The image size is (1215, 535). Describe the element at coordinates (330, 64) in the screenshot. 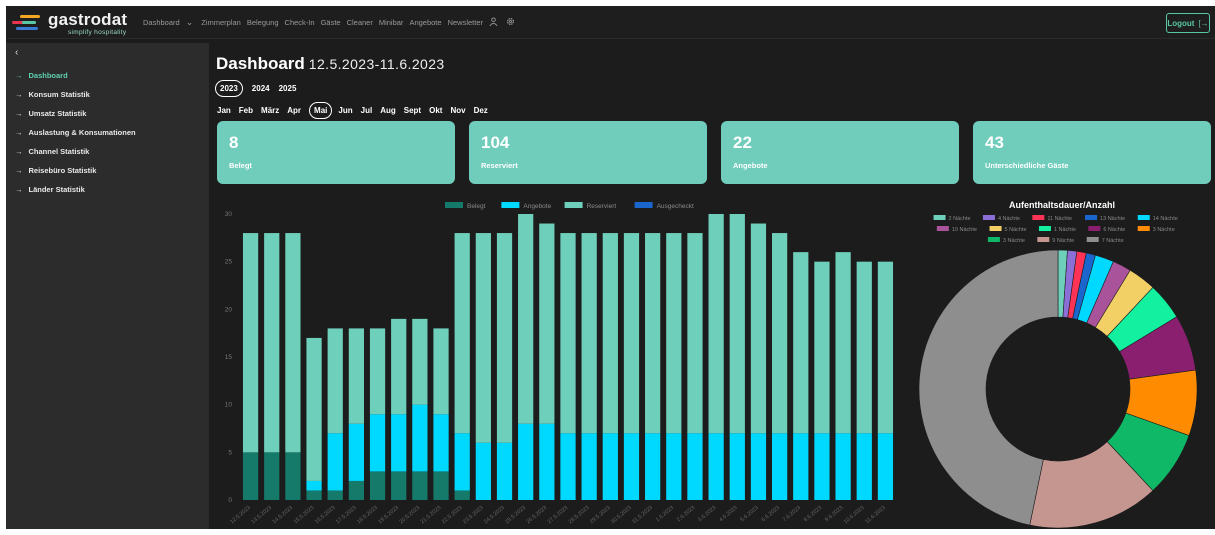

I see `page-title: Dashboard 12.5.2023-11.6.2023` at that location.